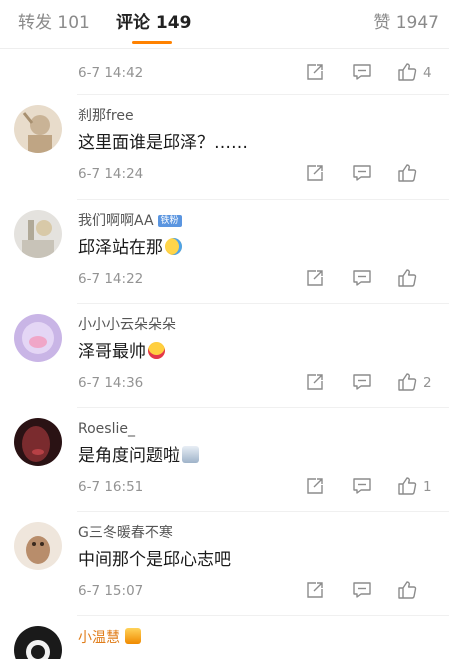  I want to click on comment-text: 中间那个是邱心志吧, so click(154, 560).